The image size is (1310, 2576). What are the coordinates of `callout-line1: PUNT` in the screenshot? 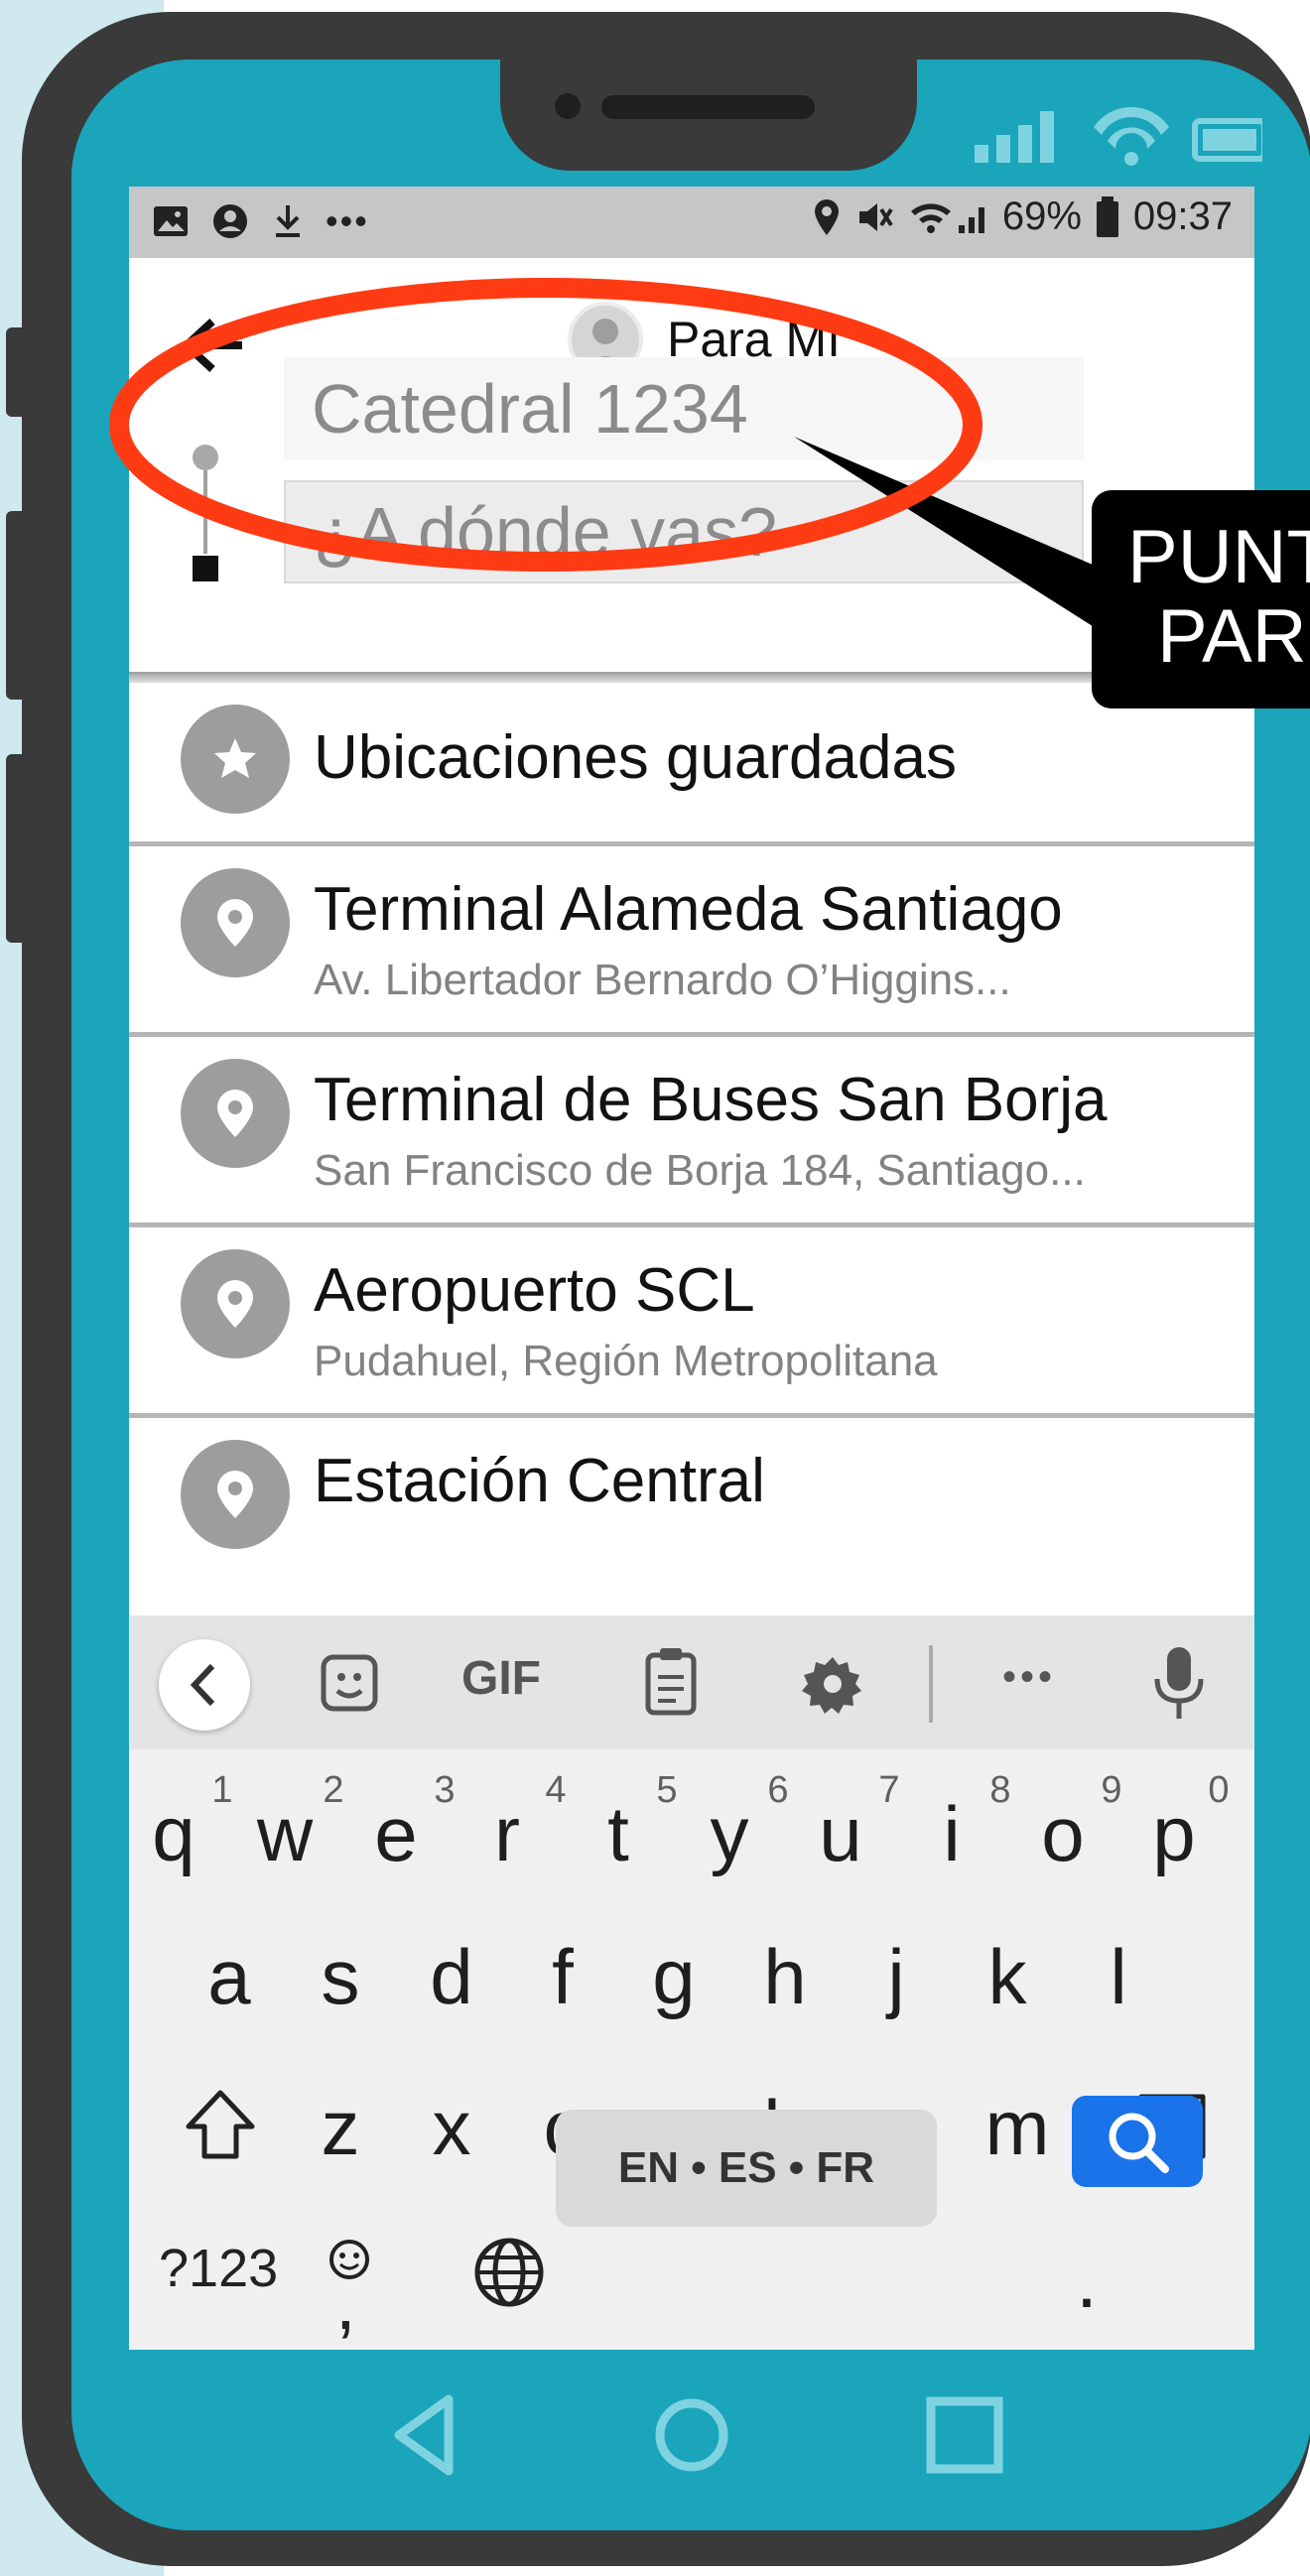 It's located at (1218, 557).